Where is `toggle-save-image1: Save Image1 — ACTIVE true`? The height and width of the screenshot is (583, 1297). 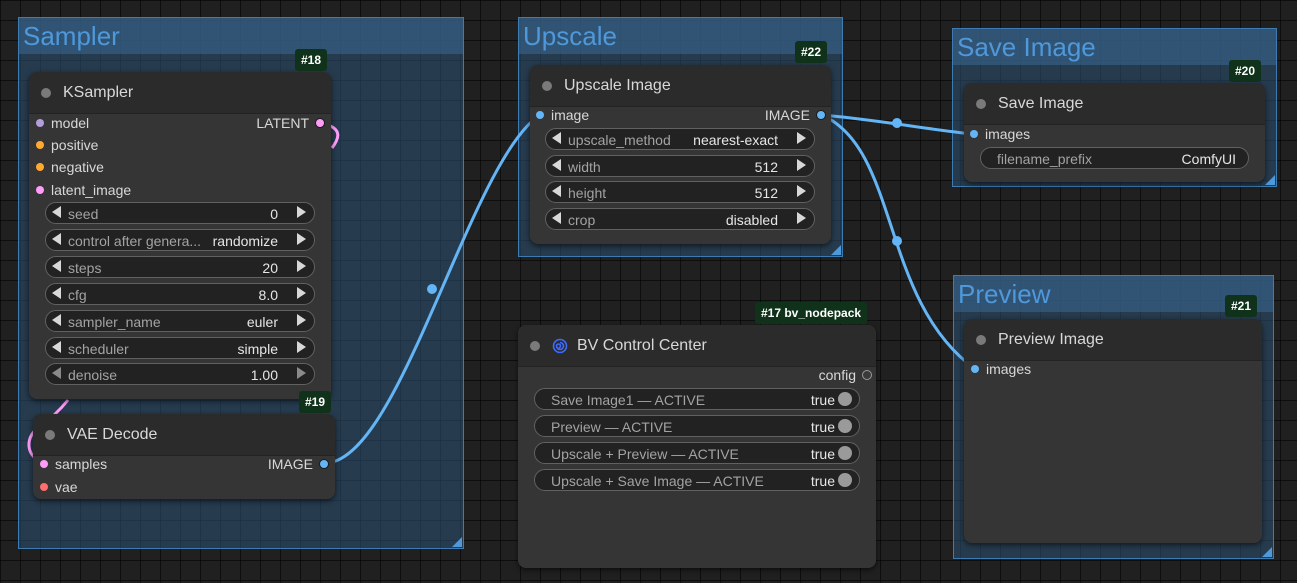 toggle-save-image1: Save Image1 — ACTIVE true is located at coordinates (697, 399).